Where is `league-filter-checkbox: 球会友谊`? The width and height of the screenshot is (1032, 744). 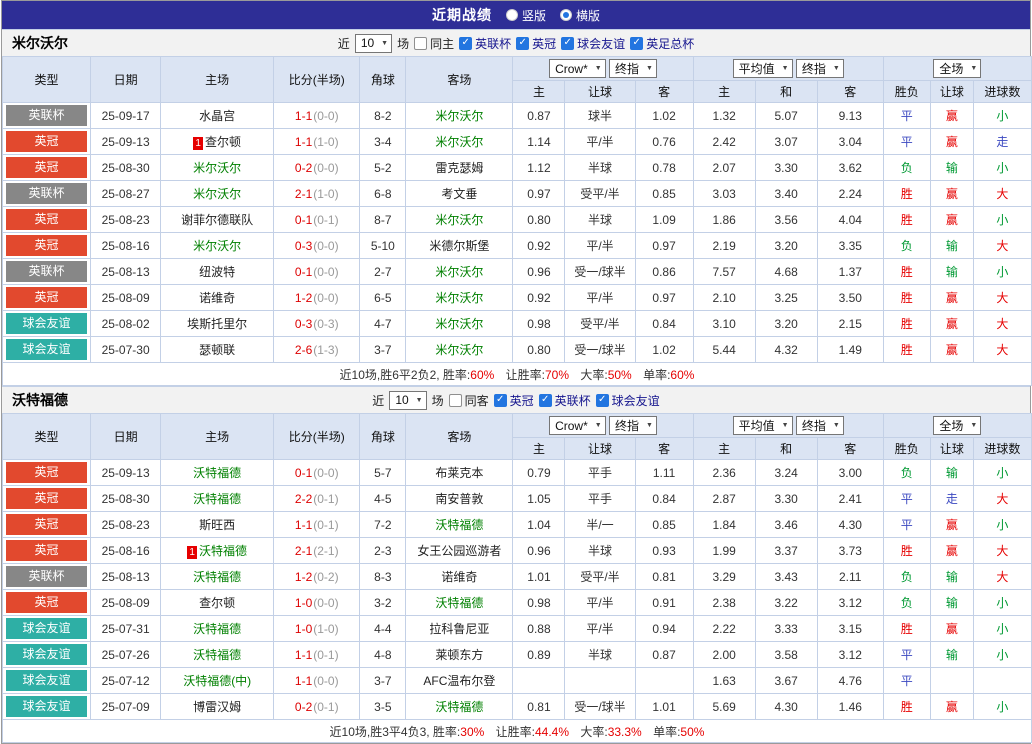
league-filter-checkbox: 球会友谊 is located at coordinates (627, 400).